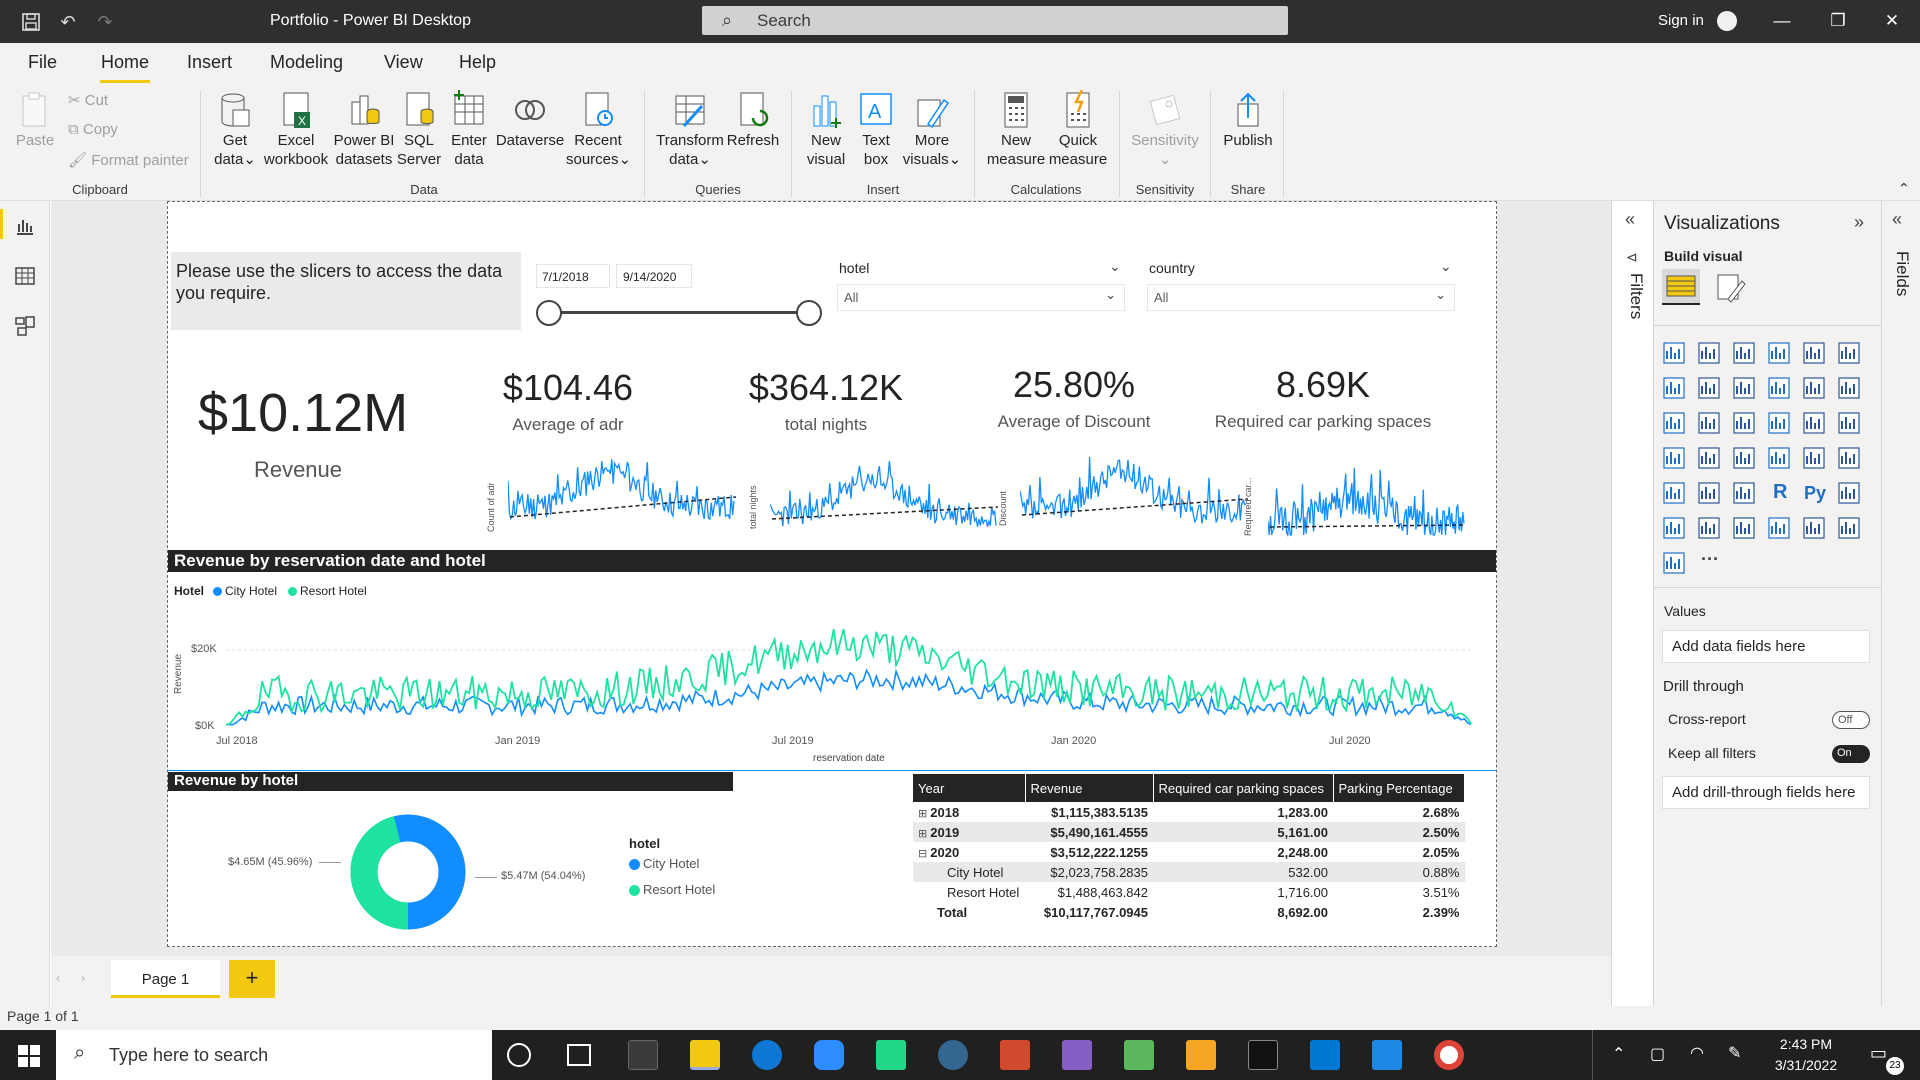 This screenshot has width=1920, height=1080. Describe the element at coordinates (1710, 563) in the screenshot. I see `more-visual-icon: ···` at that location.